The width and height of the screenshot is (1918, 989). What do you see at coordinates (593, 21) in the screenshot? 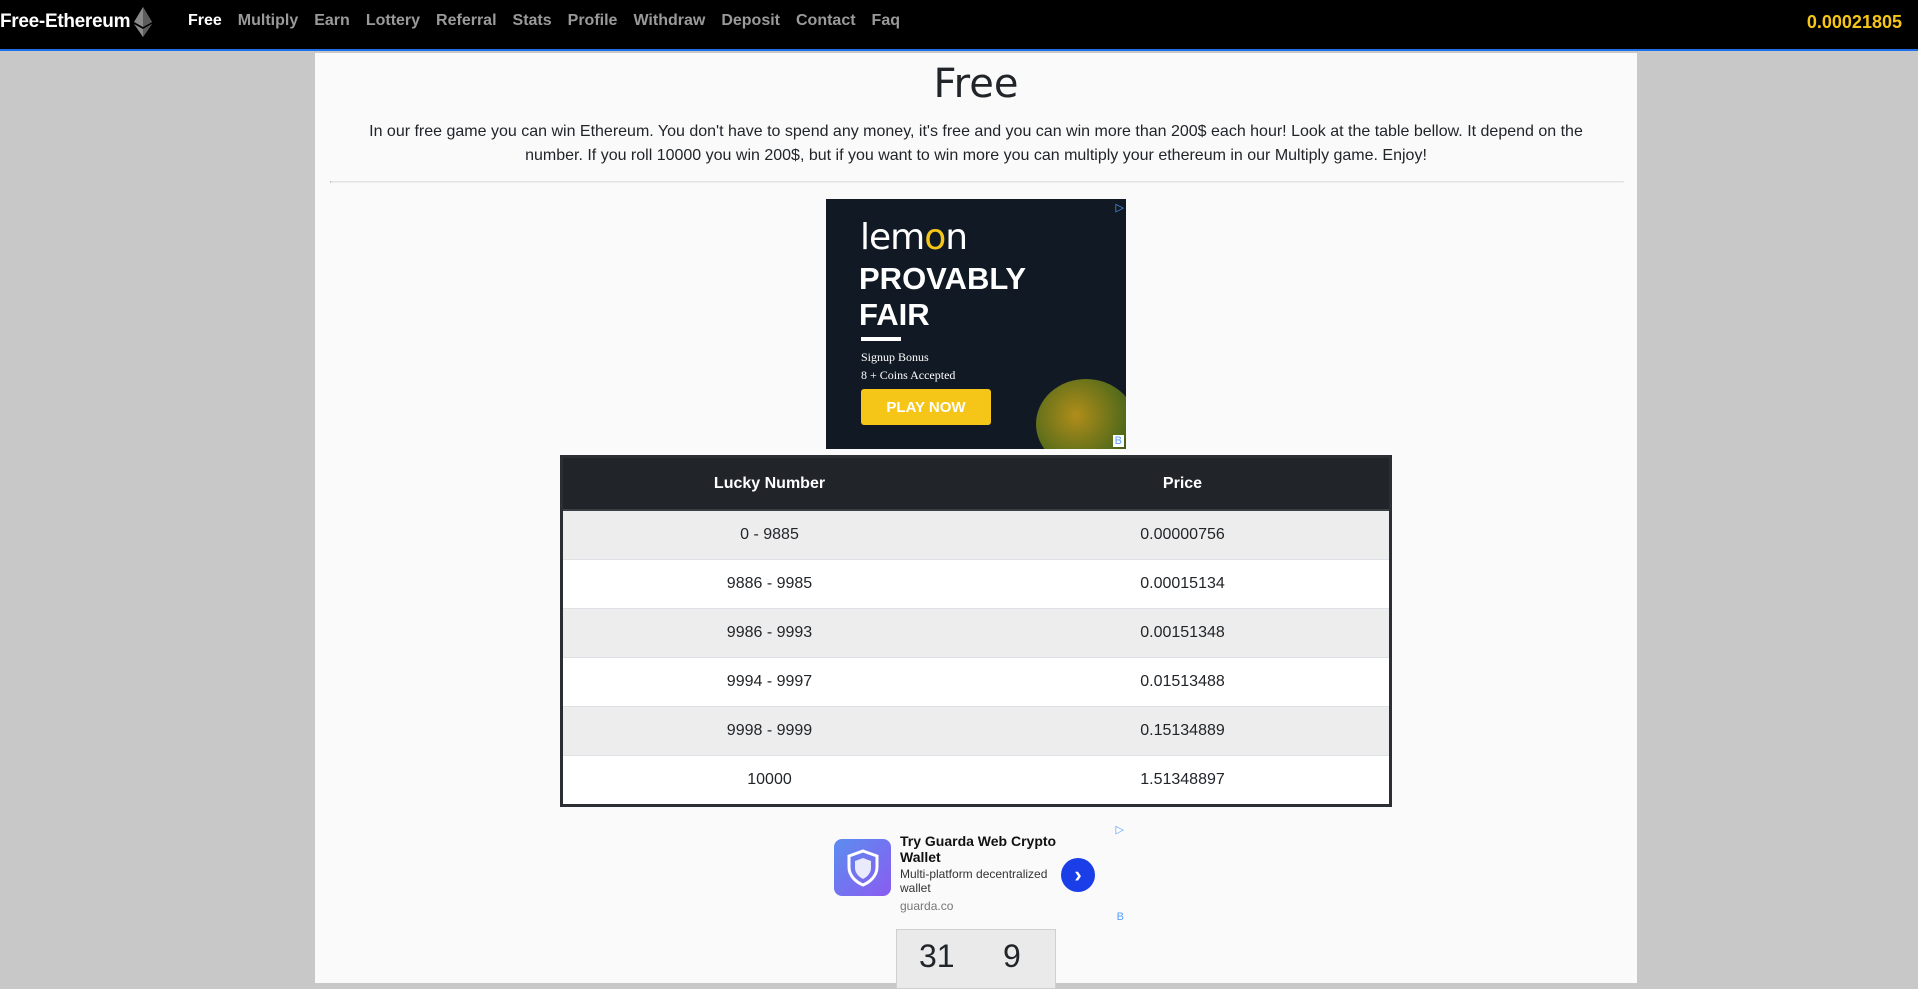
I see `nav-profile: Profile` at bounding box center [593, 21].